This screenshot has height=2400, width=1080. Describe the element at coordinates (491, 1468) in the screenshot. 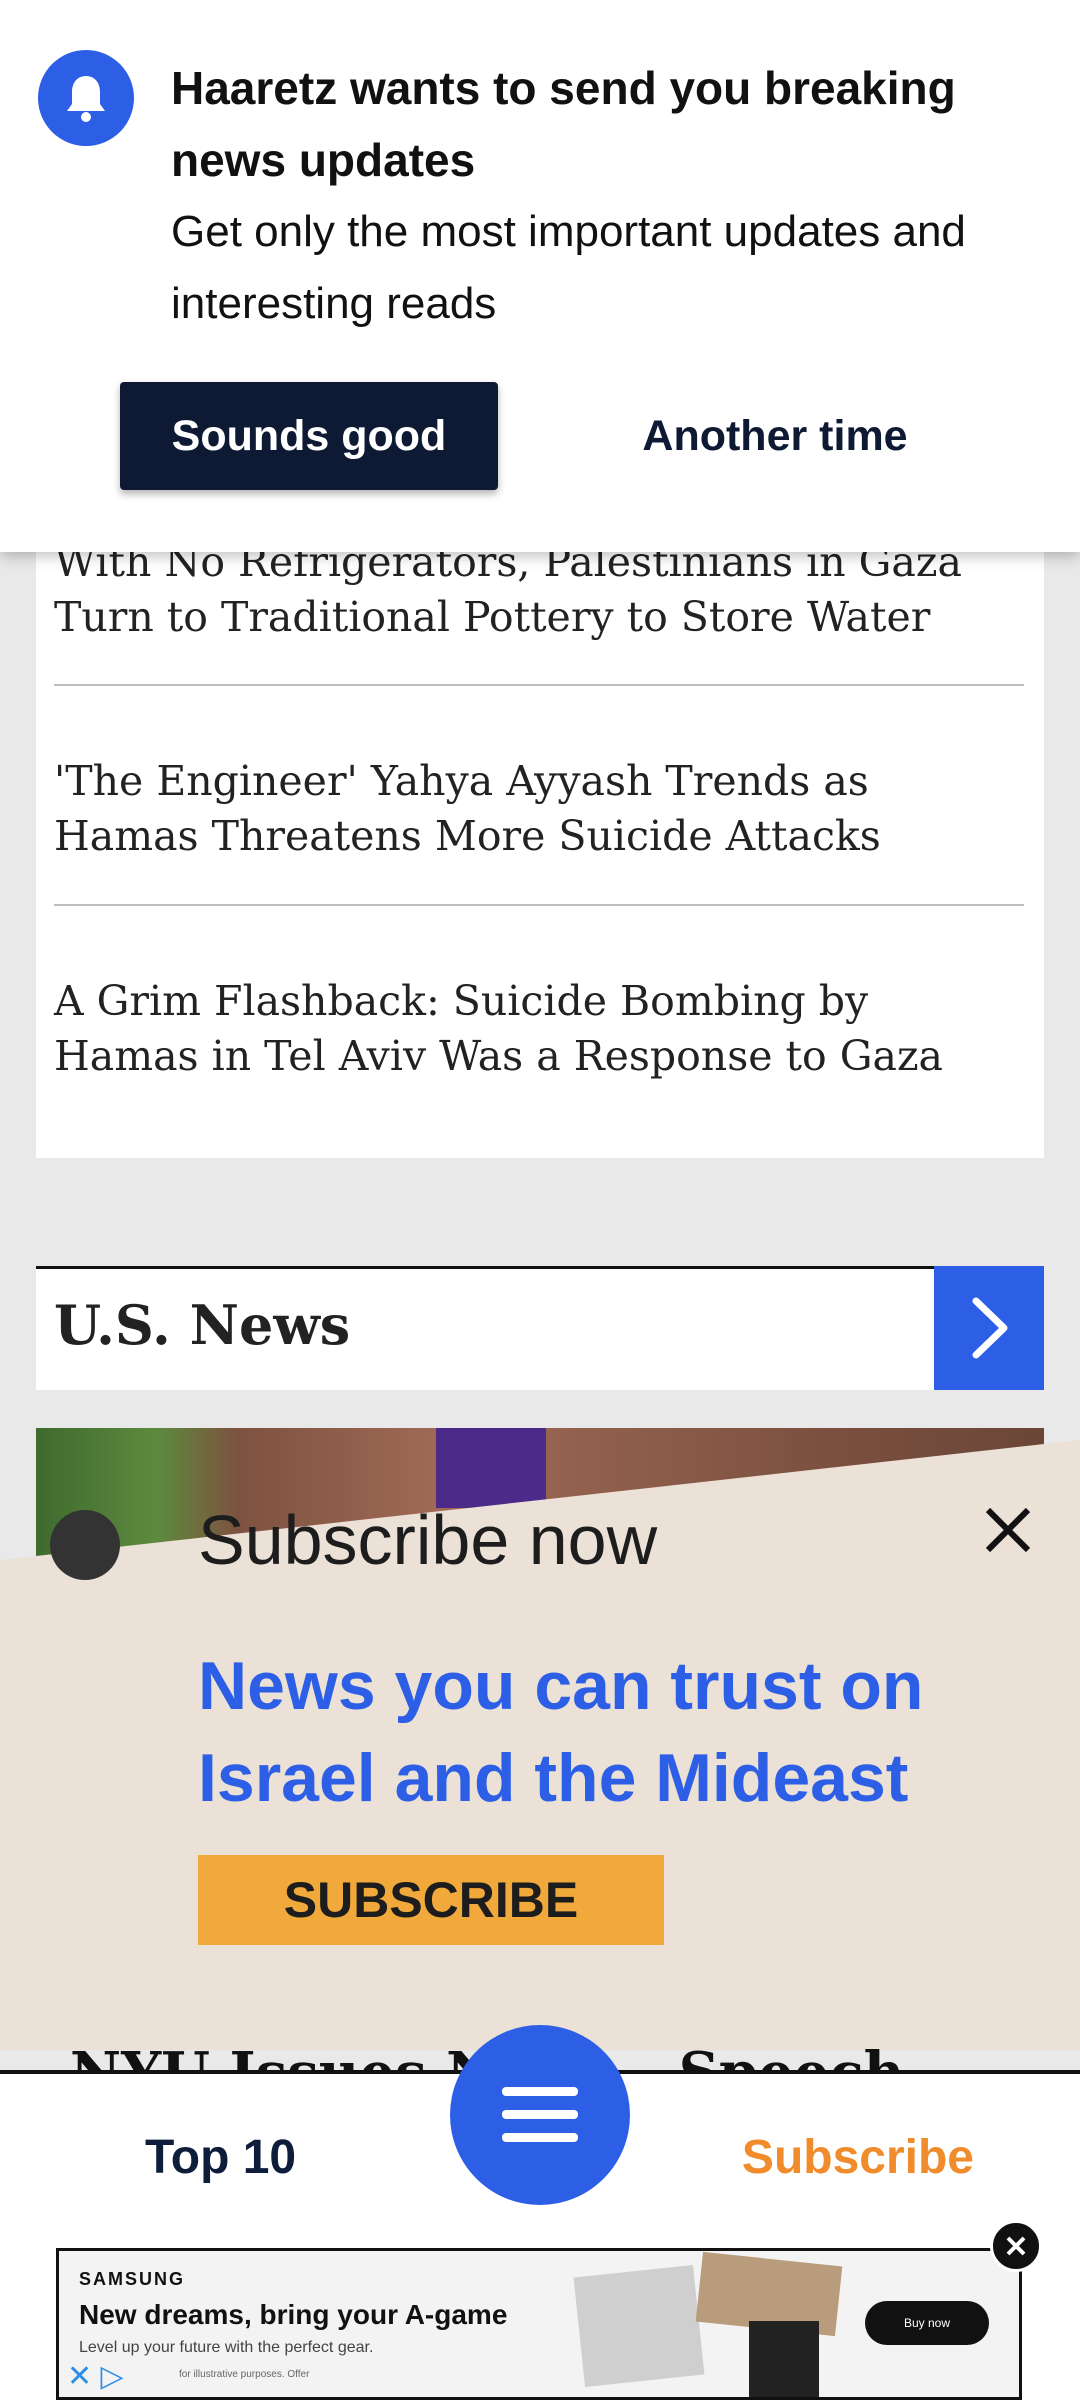

I see `flag-image` at that location.